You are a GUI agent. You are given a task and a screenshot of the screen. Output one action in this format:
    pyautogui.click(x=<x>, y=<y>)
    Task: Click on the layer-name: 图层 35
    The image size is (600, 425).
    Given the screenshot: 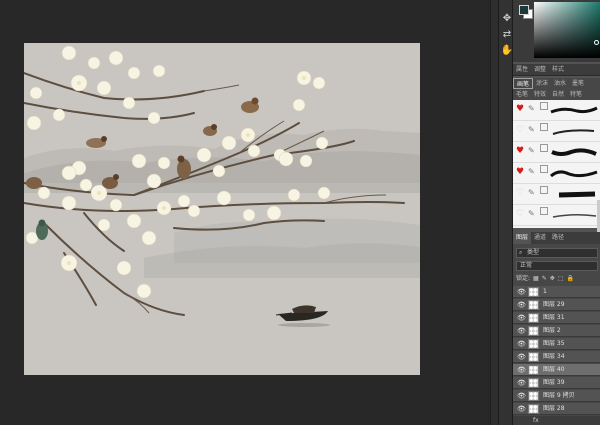 What is the action you would take?
    pyautogui.click(x=554, y=344)
    